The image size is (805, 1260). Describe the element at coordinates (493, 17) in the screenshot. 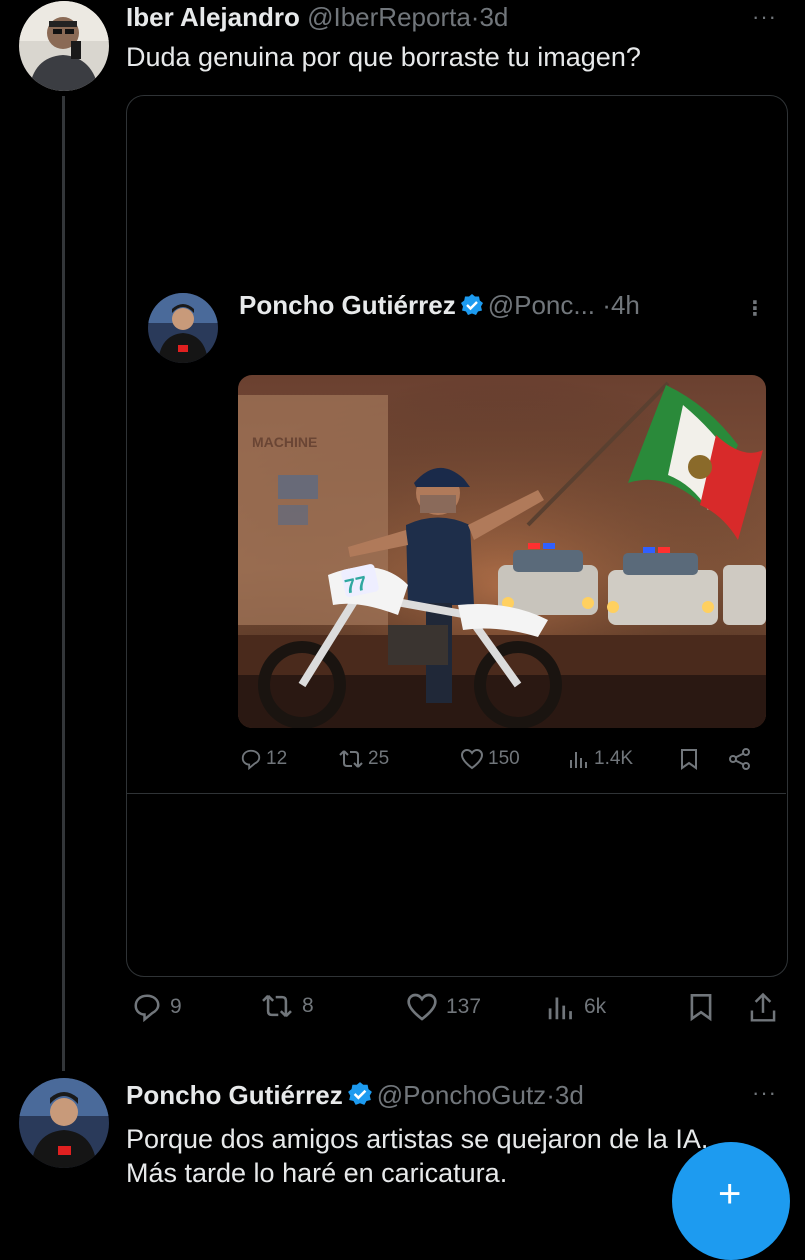

I see `tweet-time: 3d` at that location.